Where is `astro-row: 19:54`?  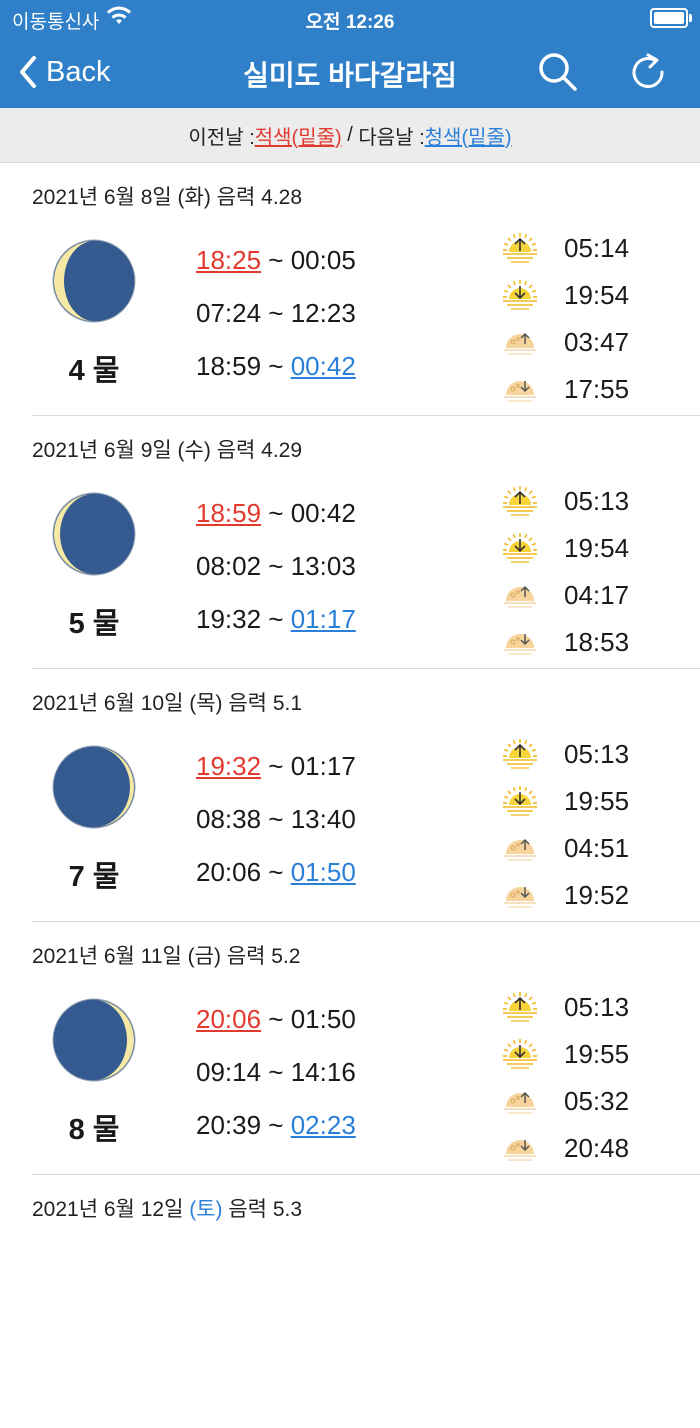 astro-row: 19:54 is located at coordinates (564, 548).